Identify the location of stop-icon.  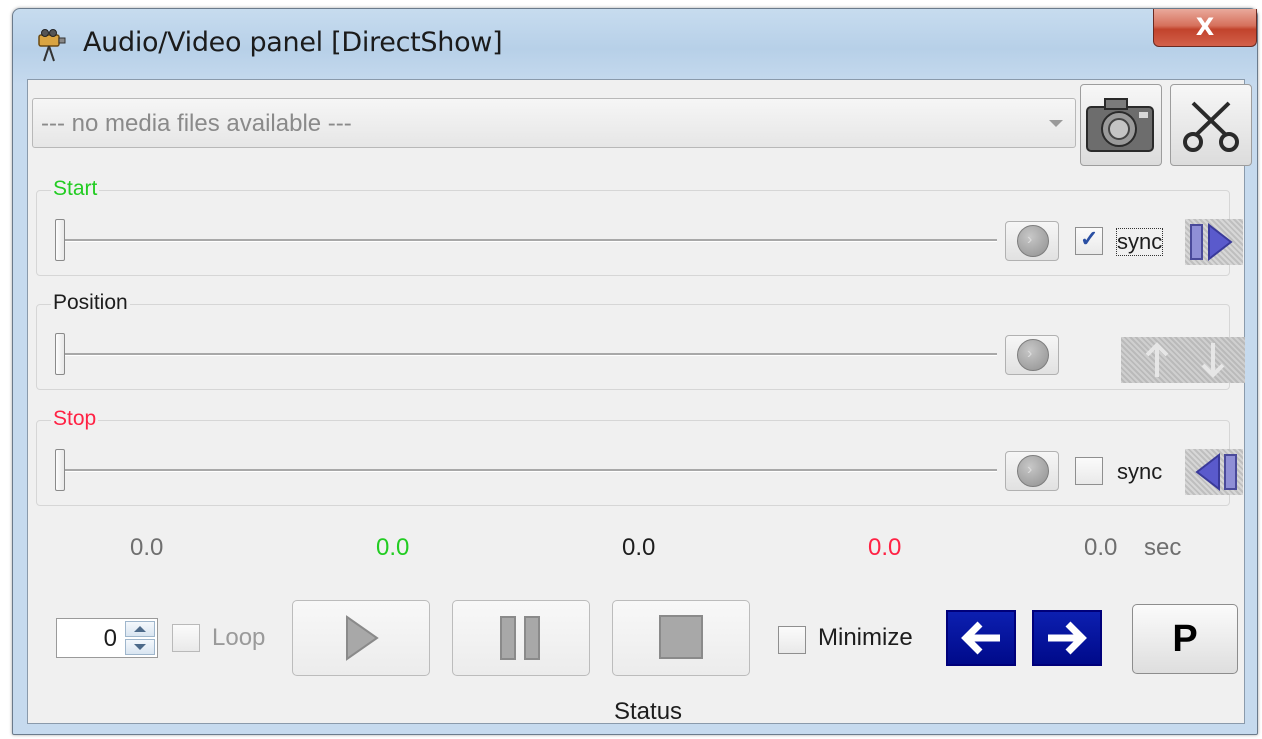
(681, 637).